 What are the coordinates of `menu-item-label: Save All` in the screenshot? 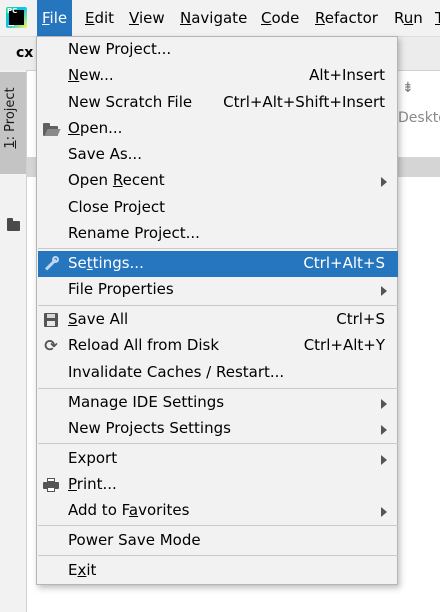 It's located at (98, 319).